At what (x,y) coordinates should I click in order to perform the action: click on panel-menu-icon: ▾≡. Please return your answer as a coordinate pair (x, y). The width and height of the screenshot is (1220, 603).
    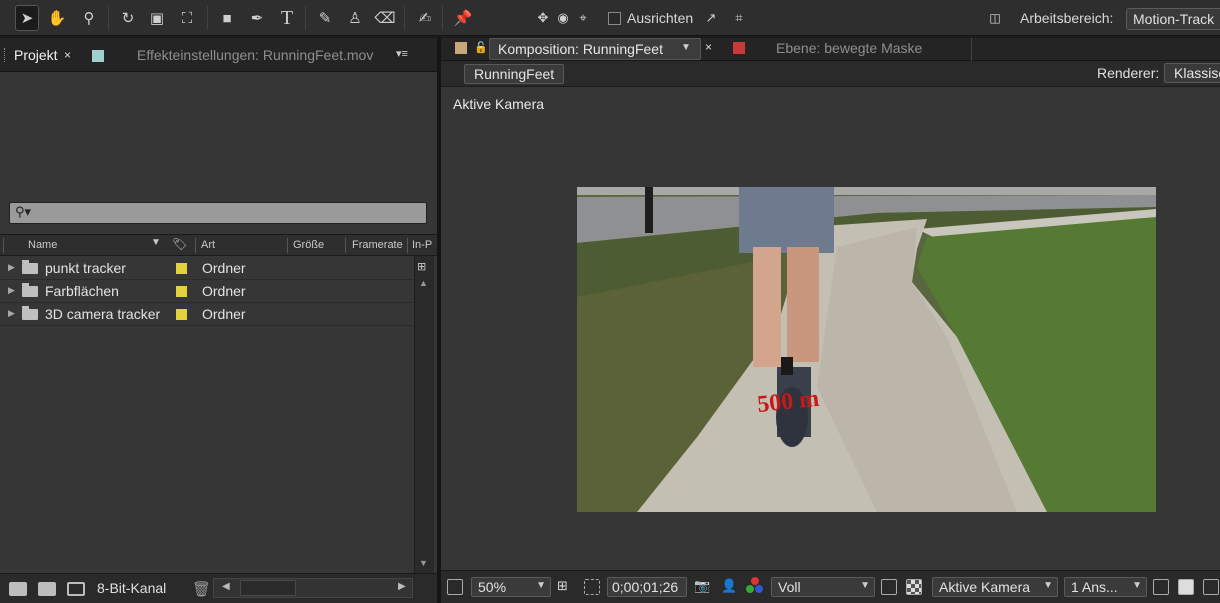
    Looking at the image, I should click on (406, 54).